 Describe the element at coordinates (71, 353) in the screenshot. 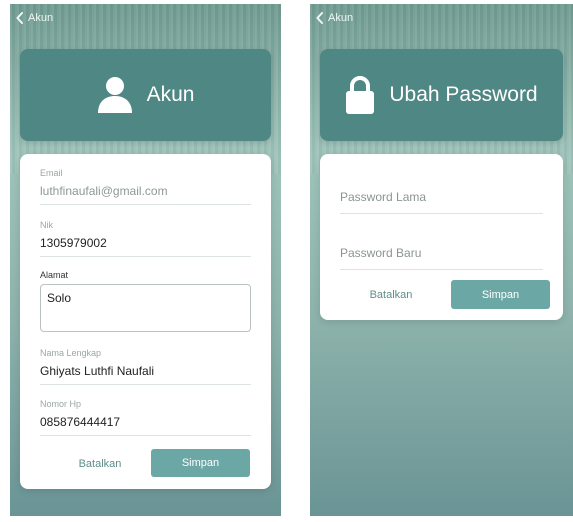

I see `nama-label: Nama Lengkap` at that location.